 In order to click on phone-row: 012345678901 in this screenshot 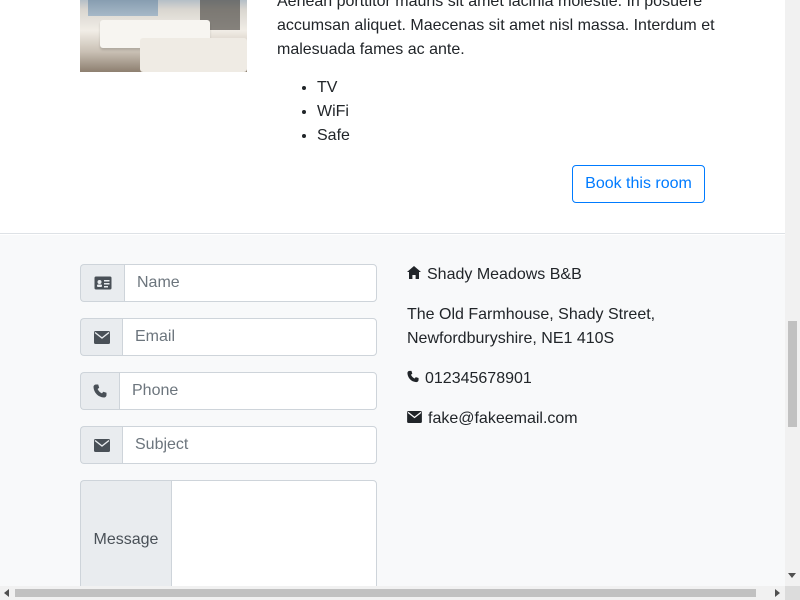, I will do `click(469, 379)`.